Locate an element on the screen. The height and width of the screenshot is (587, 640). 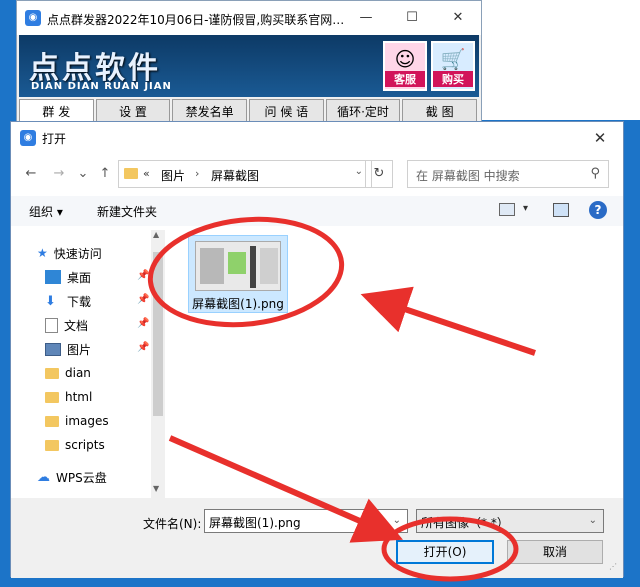
navigation-bar: ← → ⌄ ↑ « 图片 › 屏幕截图 ⌄ ↻ 在 屏幕截图 中搜索 ⚲ is located at coordinates (317, 174).